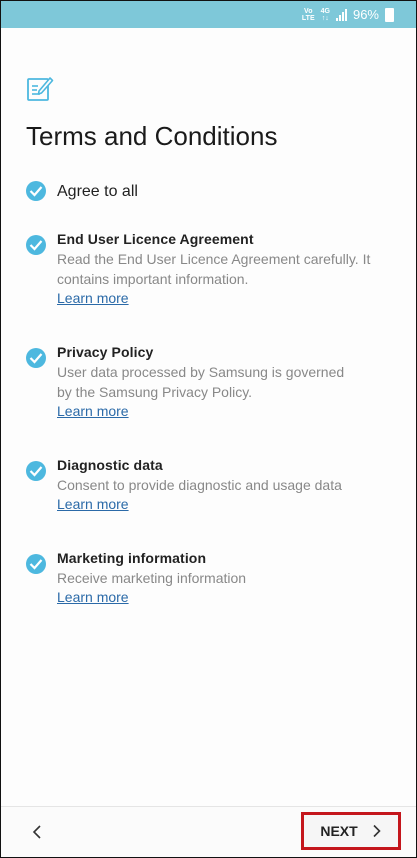  I want to click on network-type-text: 4G, so click(325, 11).